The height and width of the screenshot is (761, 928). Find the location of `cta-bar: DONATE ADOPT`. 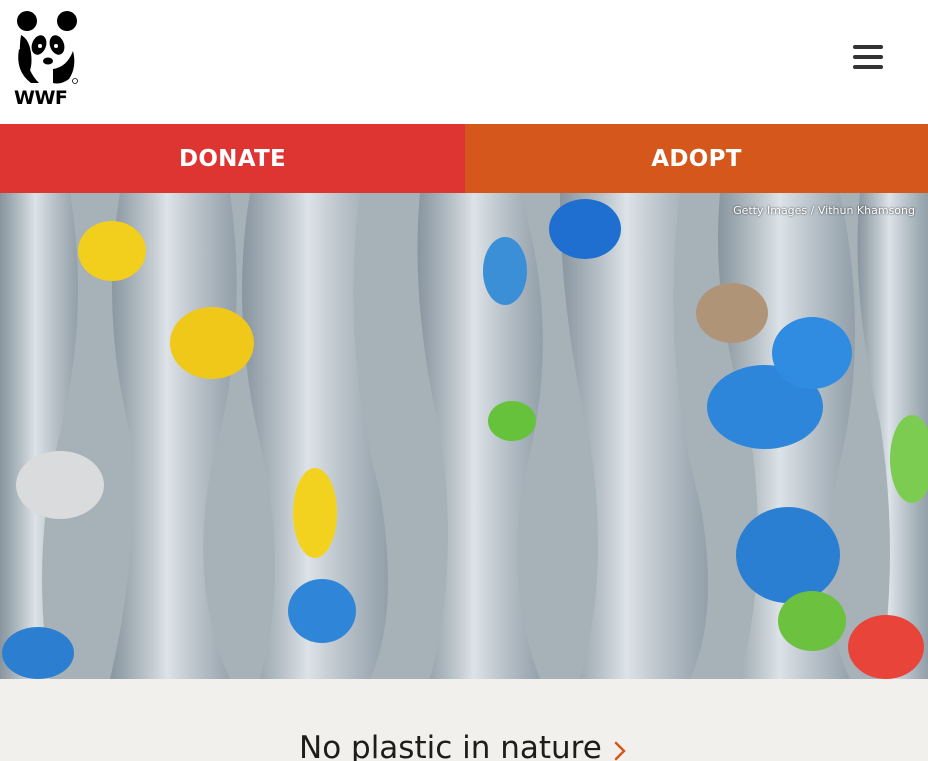

cta-bar: DONATE ADOPT is located at coordinates (464, 158).